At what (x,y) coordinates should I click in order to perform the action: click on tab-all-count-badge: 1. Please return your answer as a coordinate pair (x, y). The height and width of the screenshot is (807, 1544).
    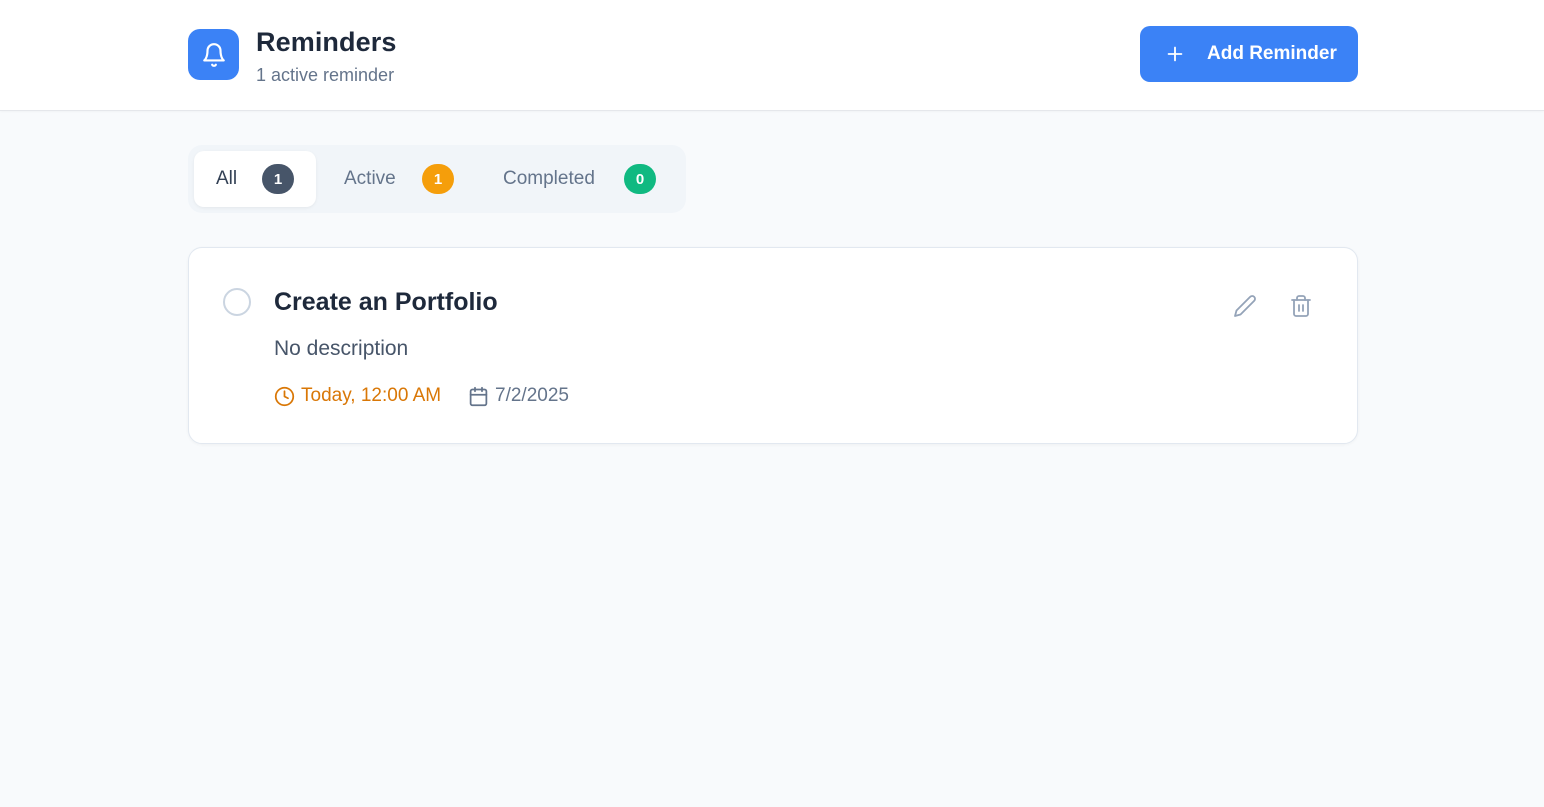
    Looking at the image, I should click on (278, 179).